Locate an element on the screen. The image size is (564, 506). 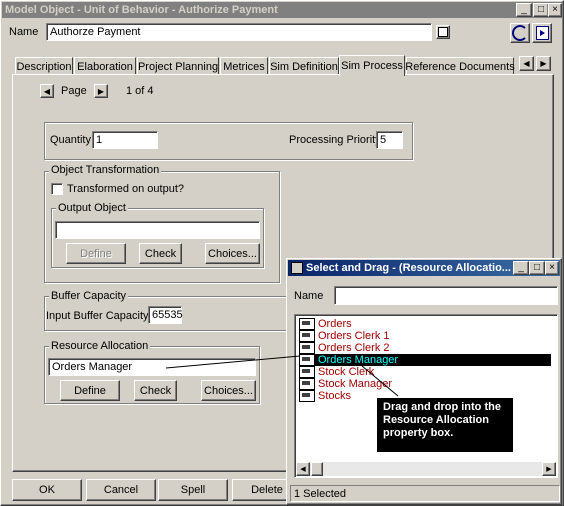
export-button is located at coordinates (542, 33).